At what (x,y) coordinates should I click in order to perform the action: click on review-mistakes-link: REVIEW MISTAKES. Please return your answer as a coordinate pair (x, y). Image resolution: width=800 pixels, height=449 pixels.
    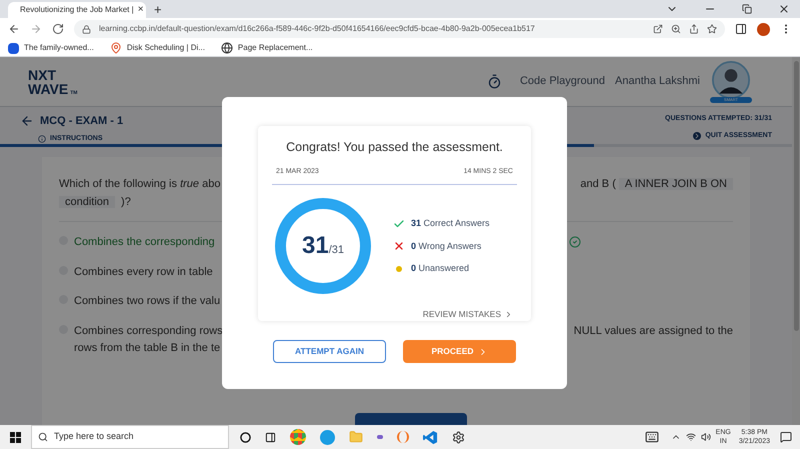
    Looking at the image, I should click on (394, 314).